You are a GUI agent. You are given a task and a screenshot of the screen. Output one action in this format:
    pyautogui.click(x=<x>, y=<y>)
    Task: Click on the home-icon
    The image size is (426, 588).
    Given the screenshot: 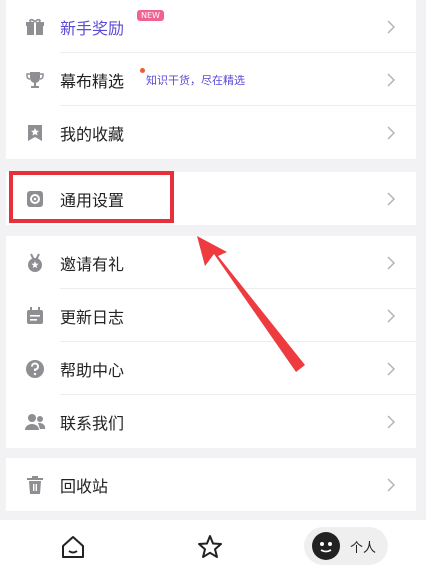 What is the action you would take?
    pyautogui.click(x=73, y=547)
    